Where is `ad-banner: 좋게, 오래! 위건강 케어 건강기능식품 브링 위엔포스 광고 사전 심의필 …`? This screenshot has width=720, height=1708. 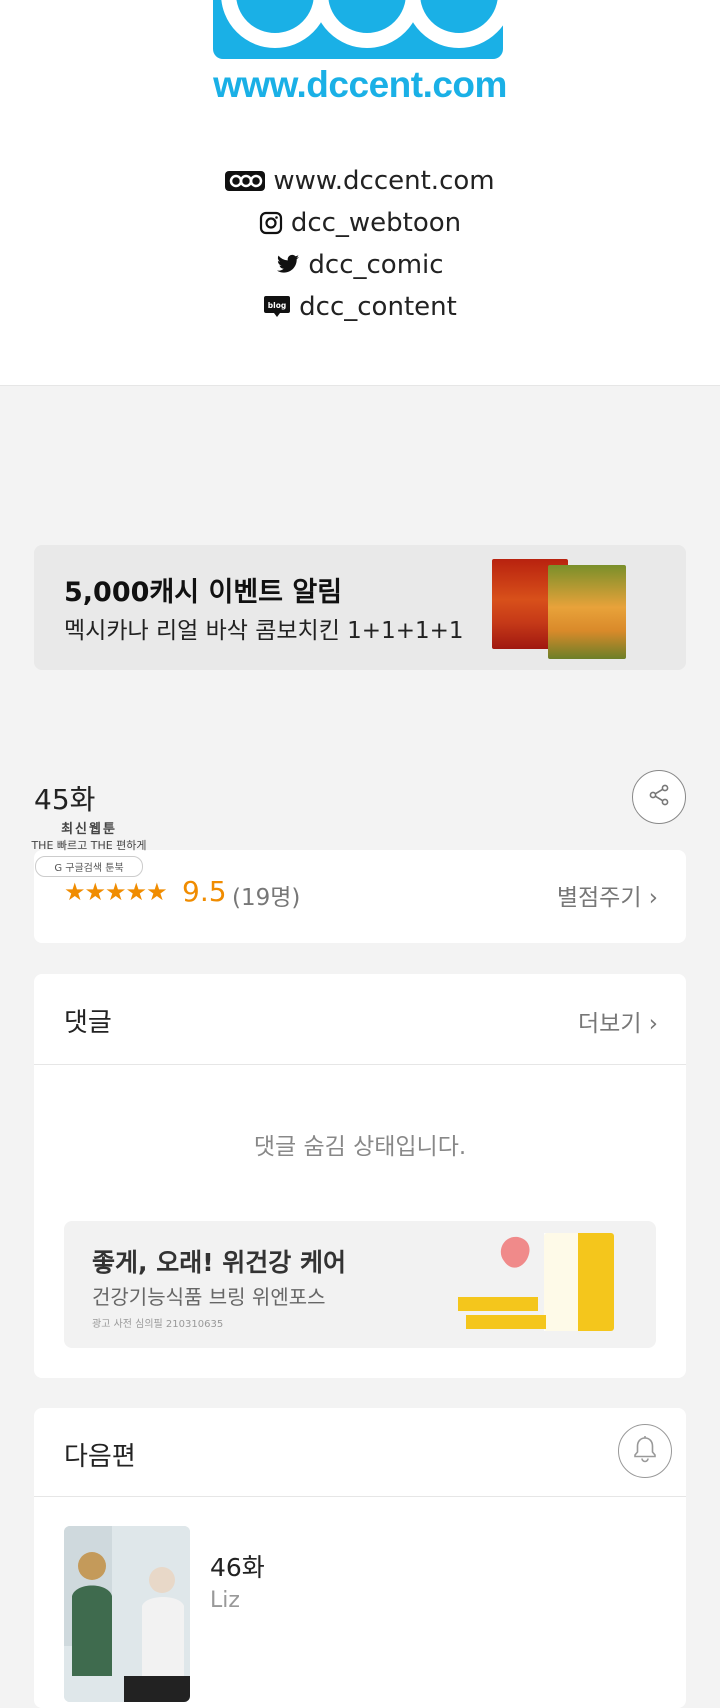
ad-banner: 좋게, 오래! 위건강 케어 건강기능식품 브링 위엔포스 광고 사전 심의필 … is located at coordinates (360, 1284).